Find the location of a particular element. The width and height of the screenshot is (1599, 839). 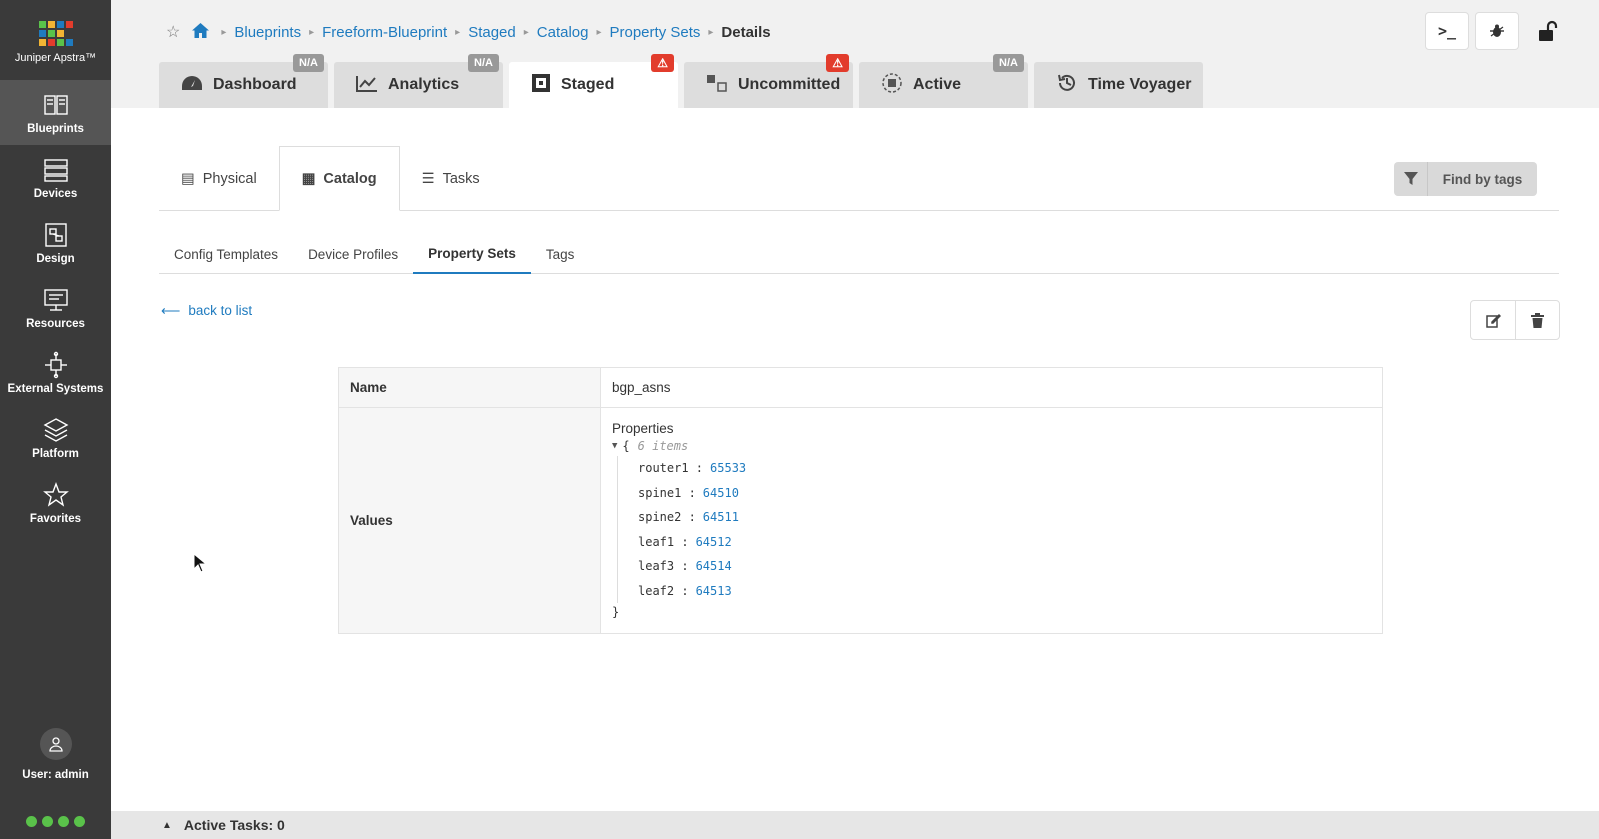

json-item: leaf3 : 64514 is located at coordinates (1004, 566).